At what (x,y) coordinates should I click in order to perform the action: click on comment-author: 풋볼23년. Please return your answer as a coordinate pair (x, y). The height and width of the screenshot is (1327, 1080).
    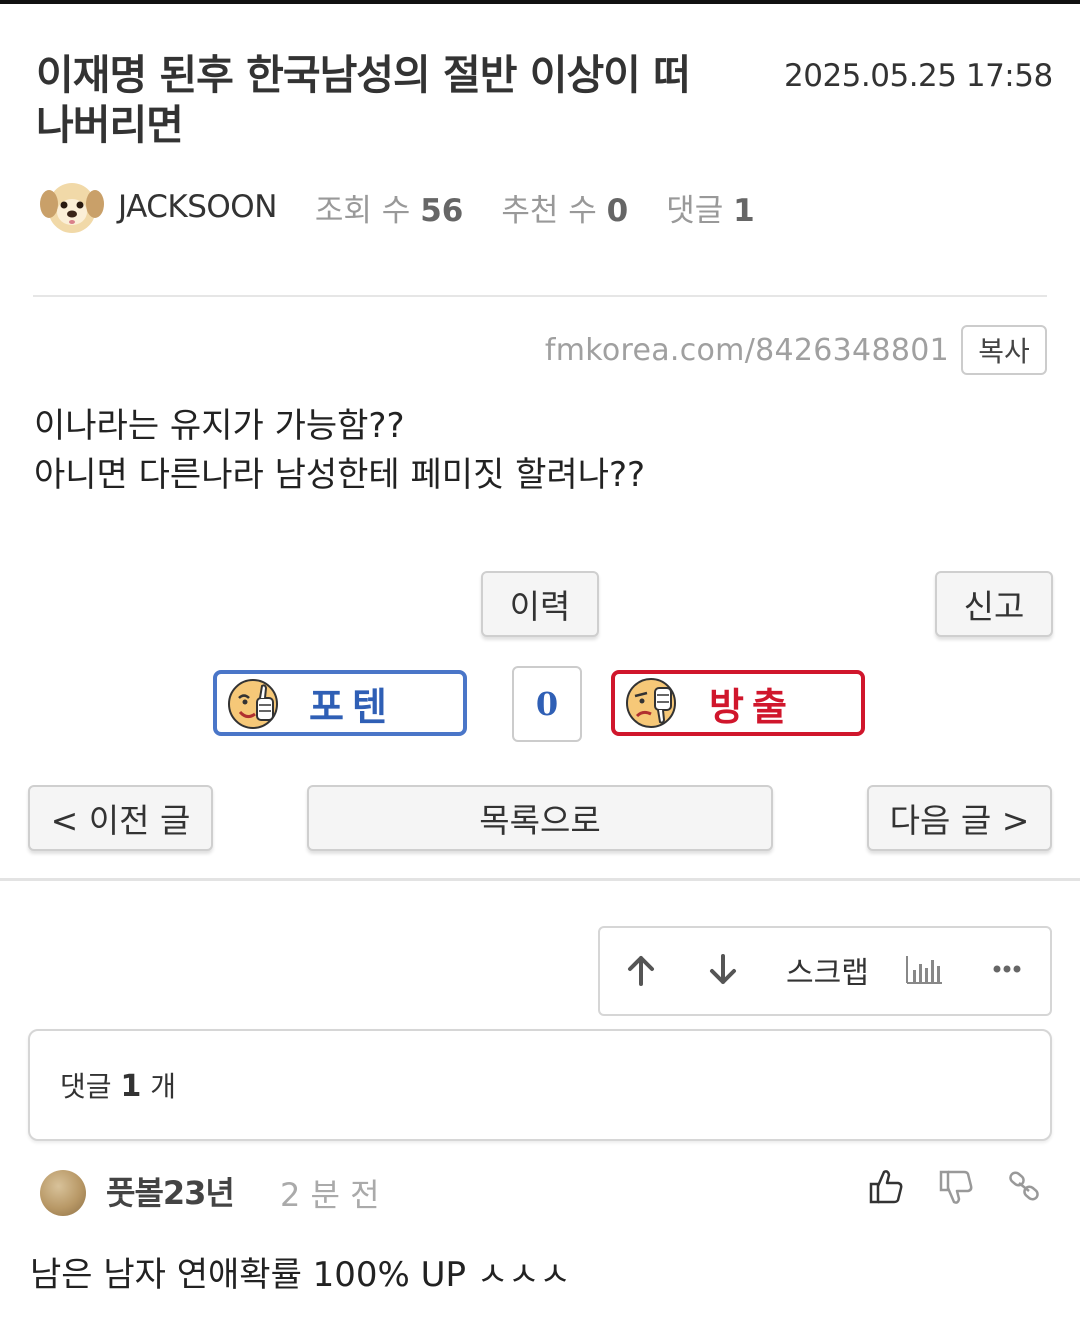
    Looking at the image, I should click on (170, 1191).